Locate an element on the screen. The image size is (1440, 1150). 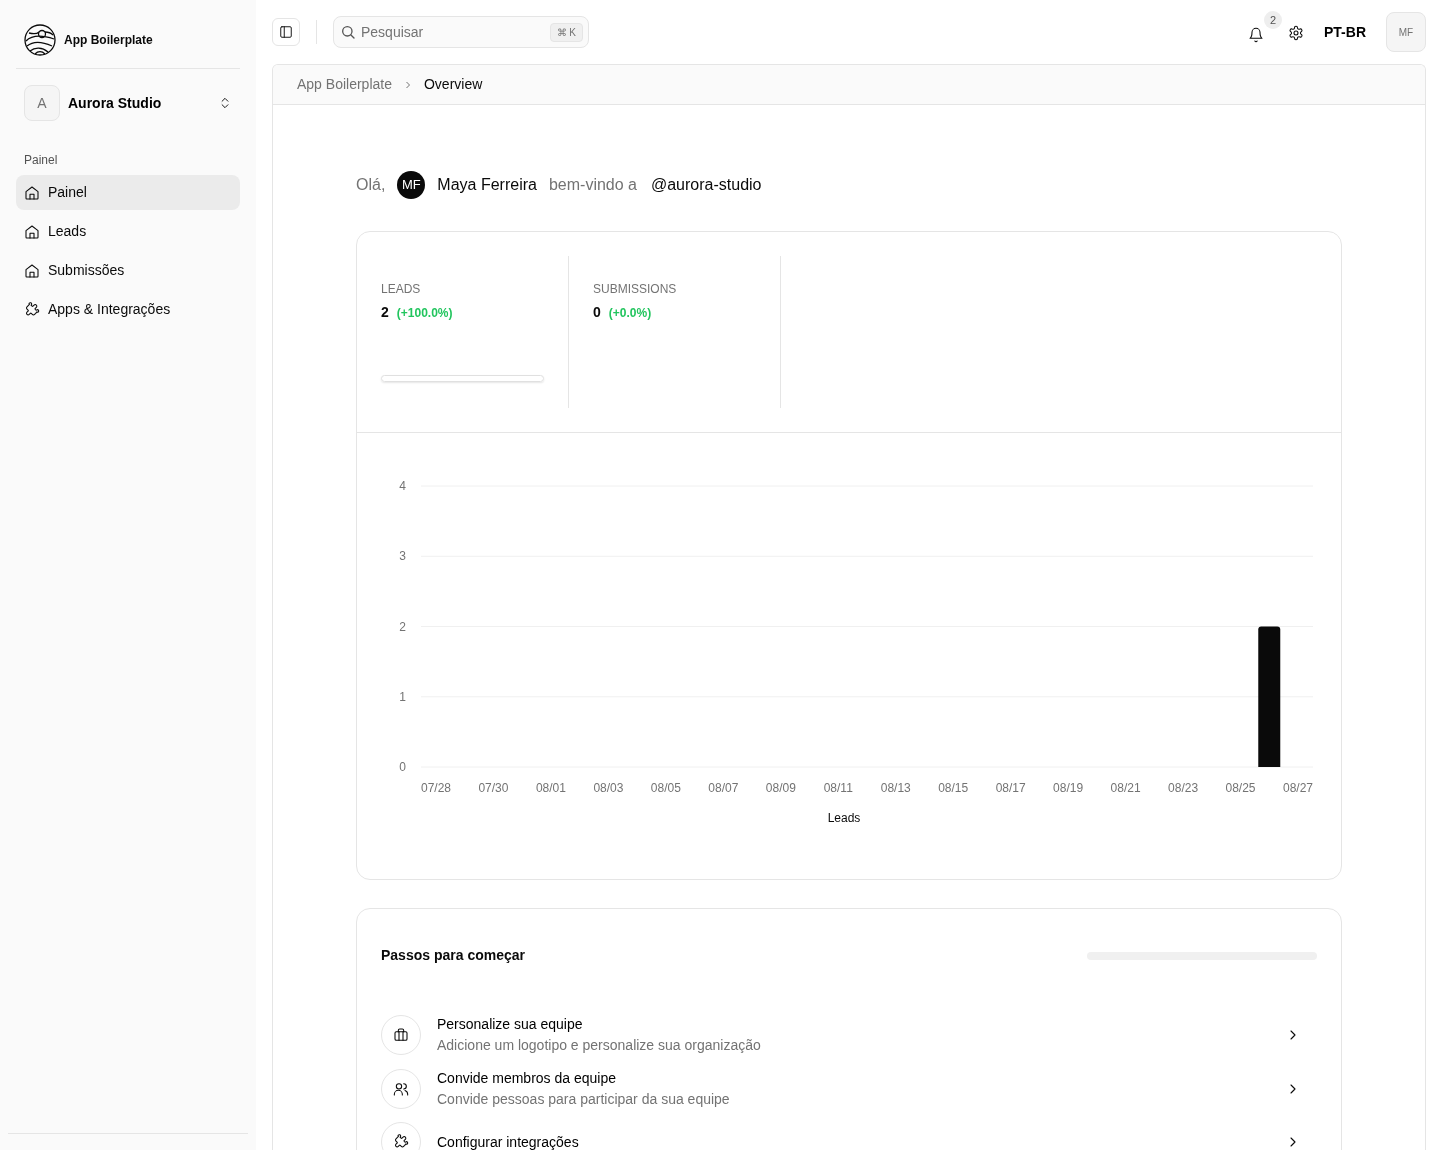
shortcut-hint: ⌘ K is located at coordinates (566, 32).